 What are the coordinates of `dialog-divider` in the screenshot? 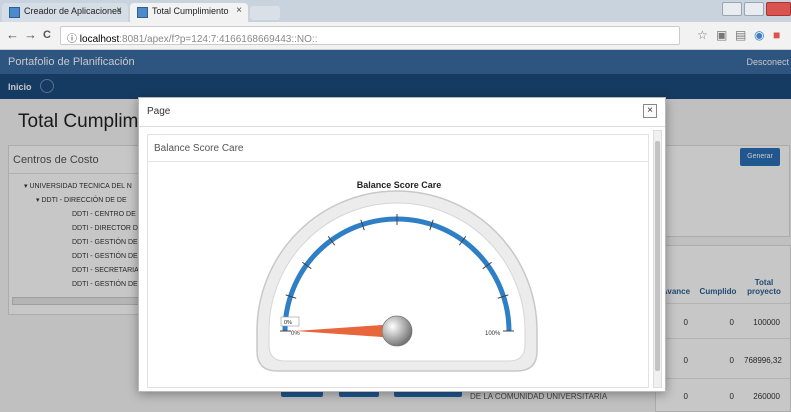 It's located at (402, 126).